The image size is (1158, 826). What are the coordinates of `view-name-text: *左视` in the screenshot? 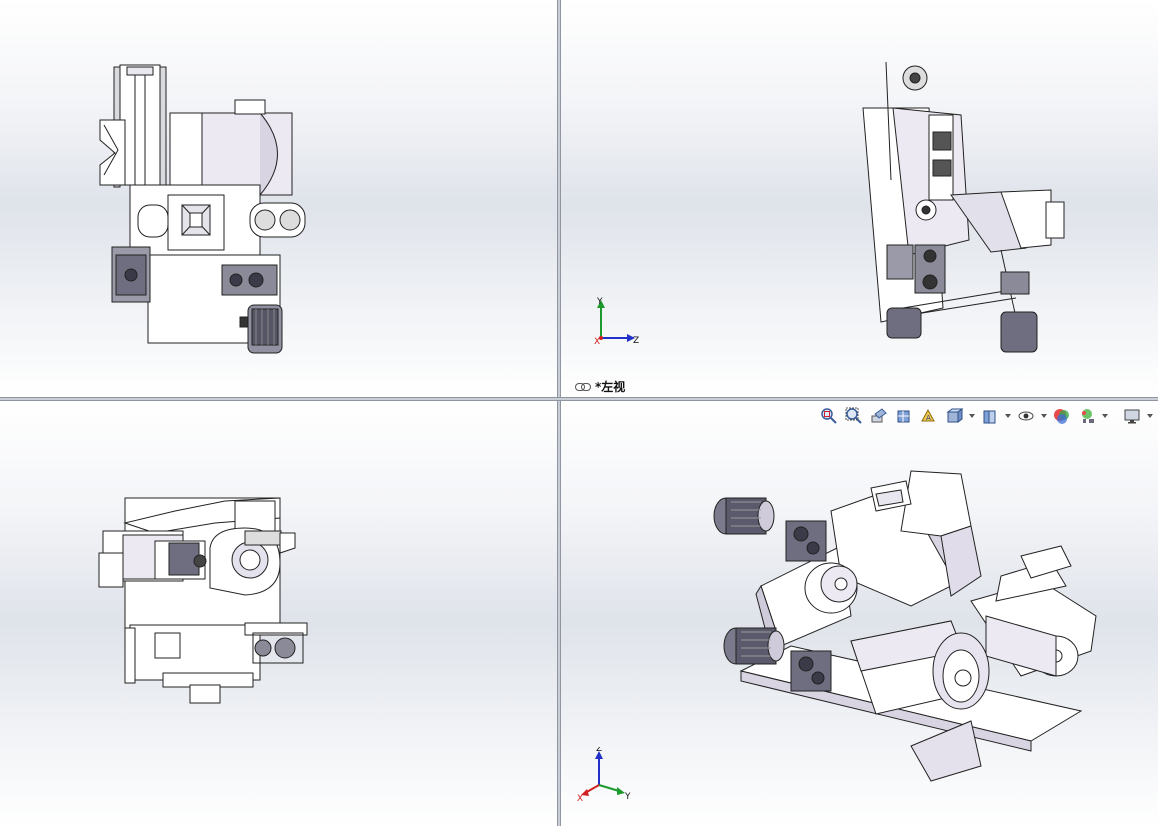 It's located at (610, 387).